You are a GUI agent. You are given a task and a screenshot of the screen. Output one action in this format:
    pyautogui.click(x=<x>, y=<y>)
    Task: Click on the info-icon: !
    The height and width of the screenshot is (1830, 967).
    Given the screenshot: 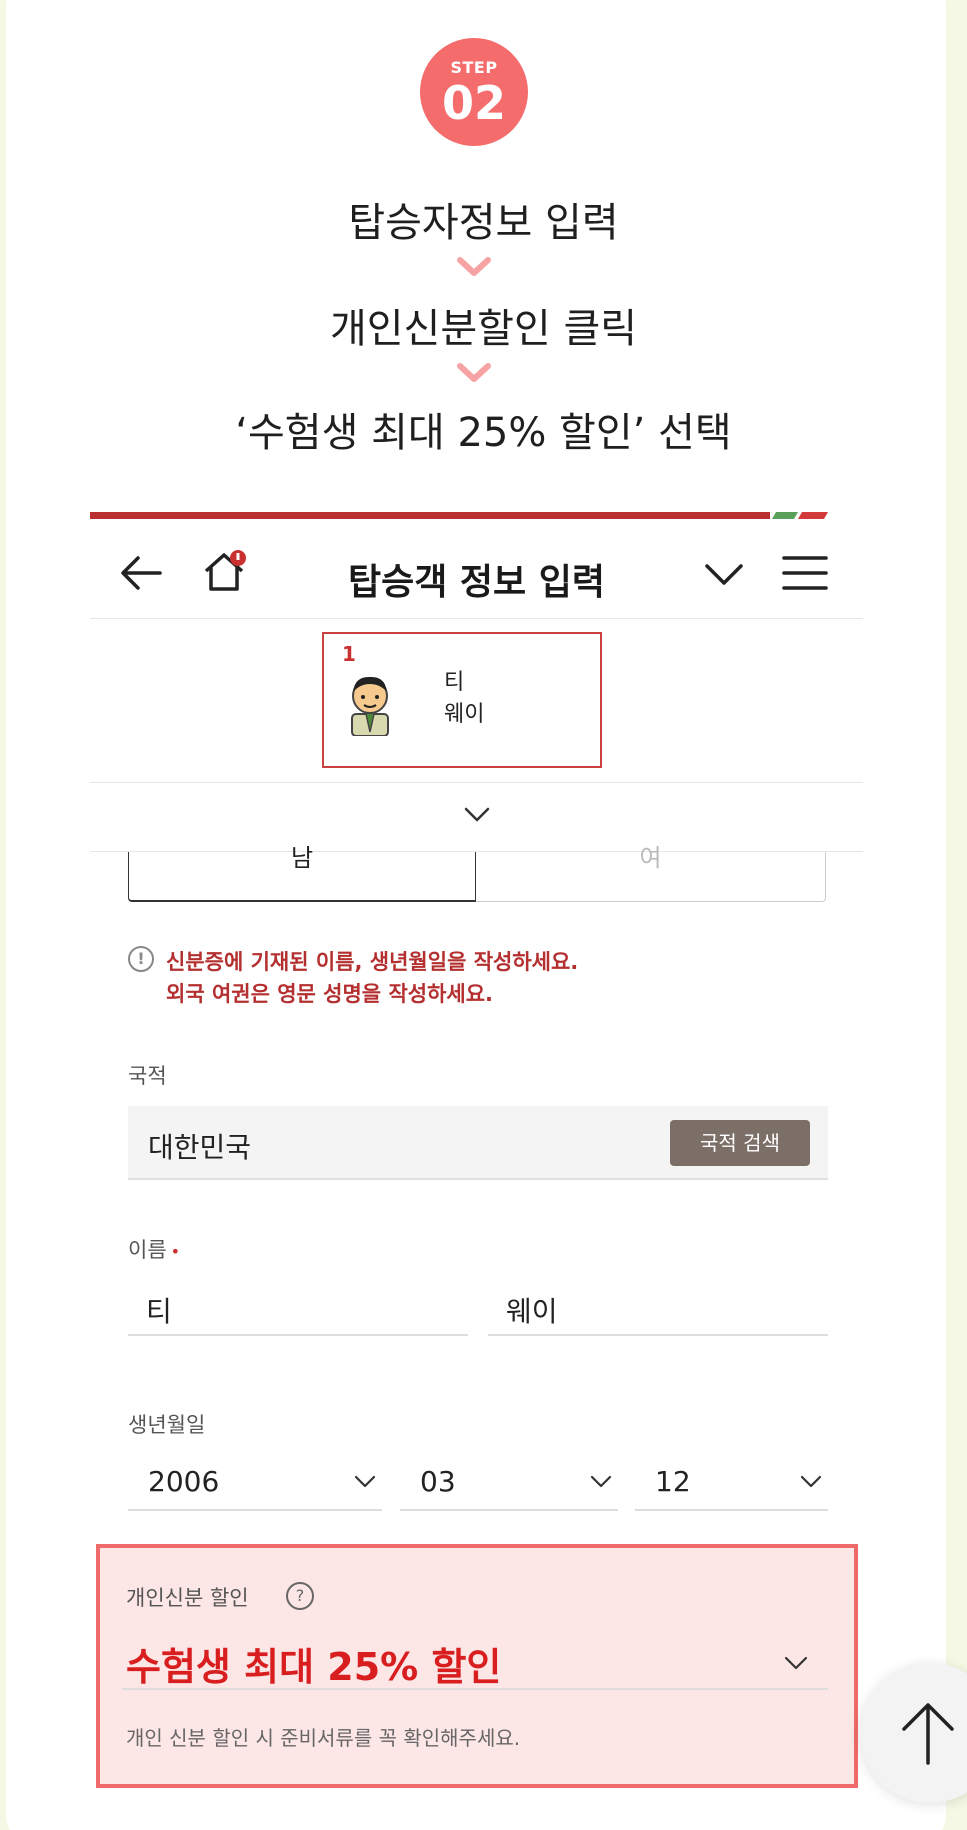 What is the action you would take?
    pyautogui.click(x=141, y=959)
    